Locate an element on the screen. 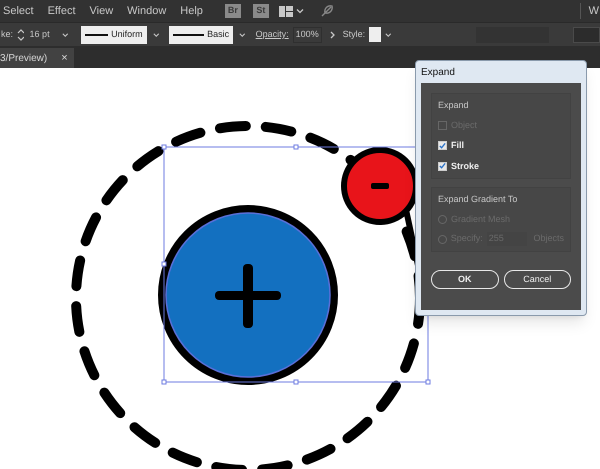 The width and height of the screenshot is (600, 469). menu-item: Effect is located at coordinates (62, 11).